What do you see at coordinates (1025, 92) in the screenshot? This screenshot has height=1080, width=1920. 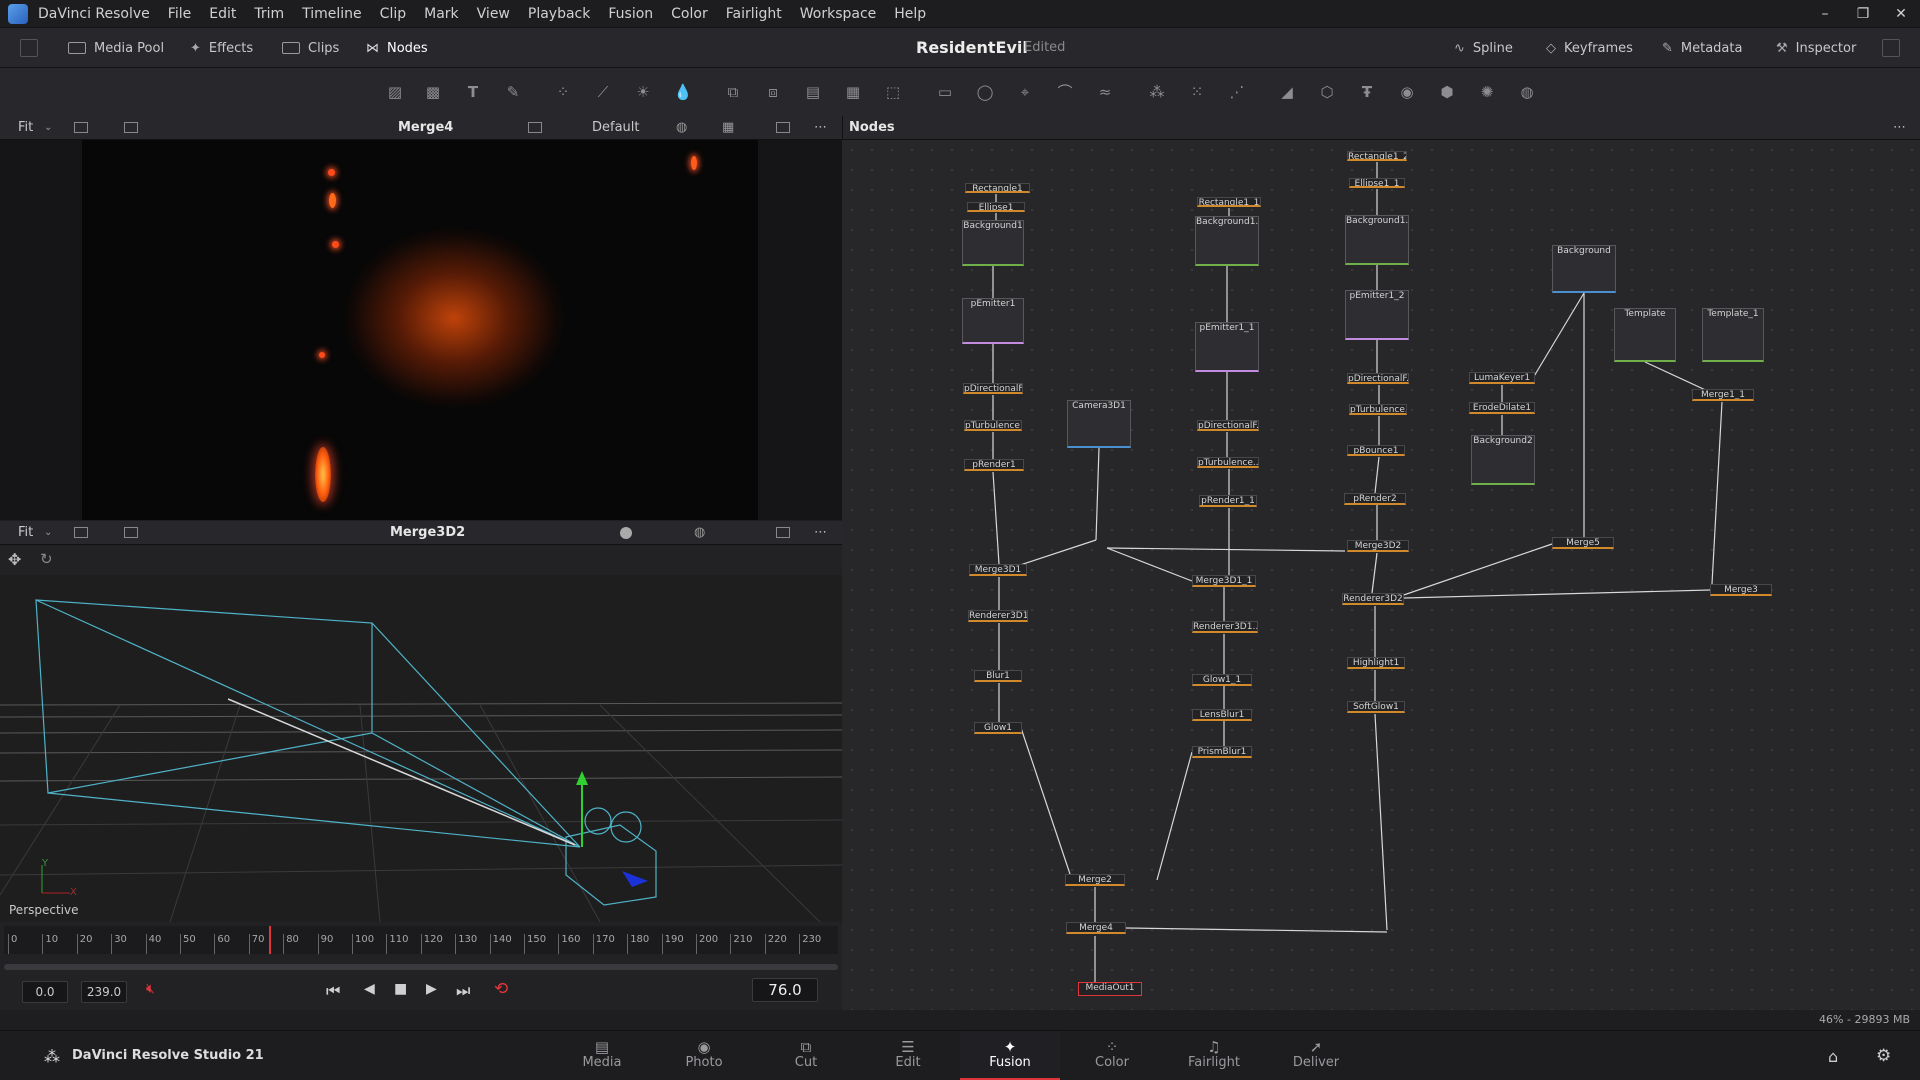 I see `polygon-mask-icon: ⌖` at bounding box center [1025, 92].